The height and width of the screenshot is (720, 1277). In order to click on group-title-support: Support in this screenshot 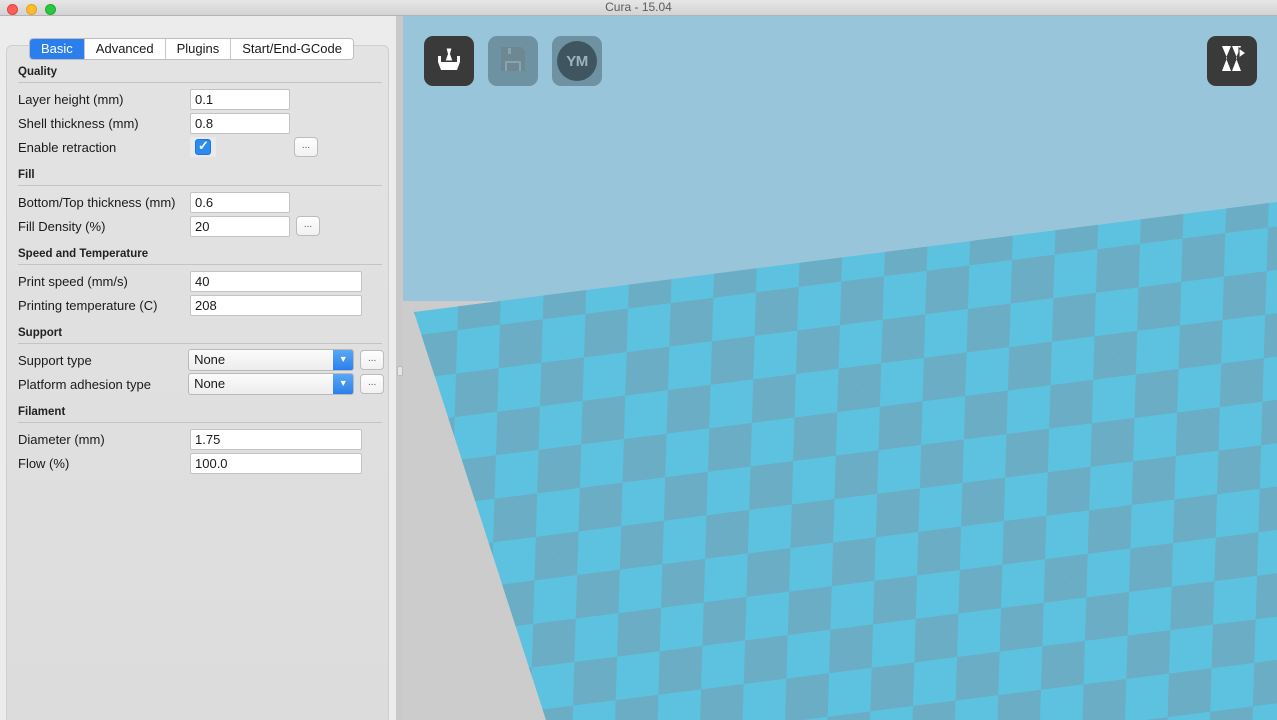, I will do `click(40, 333)`.